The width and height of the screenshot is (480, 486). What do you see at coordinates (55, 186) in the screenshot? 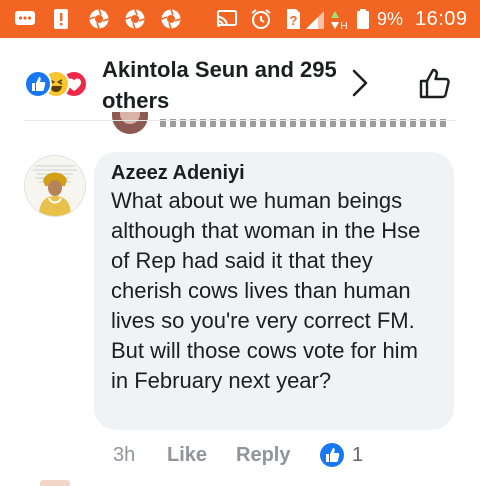
I see `avatar` at bounding box center [55, 186].